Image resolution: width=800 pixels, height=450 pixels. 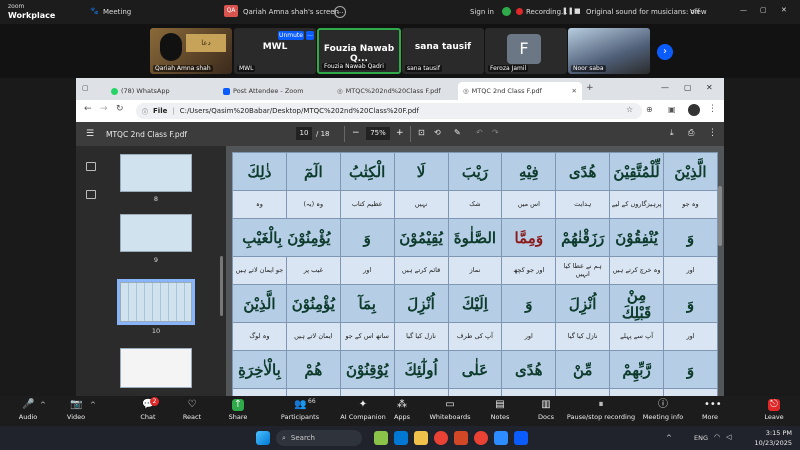 What do you see at coordinates (712, 109) in the screenshot?
I see `browser-menu-icon: ⋮` at bounding box center [712, 109].